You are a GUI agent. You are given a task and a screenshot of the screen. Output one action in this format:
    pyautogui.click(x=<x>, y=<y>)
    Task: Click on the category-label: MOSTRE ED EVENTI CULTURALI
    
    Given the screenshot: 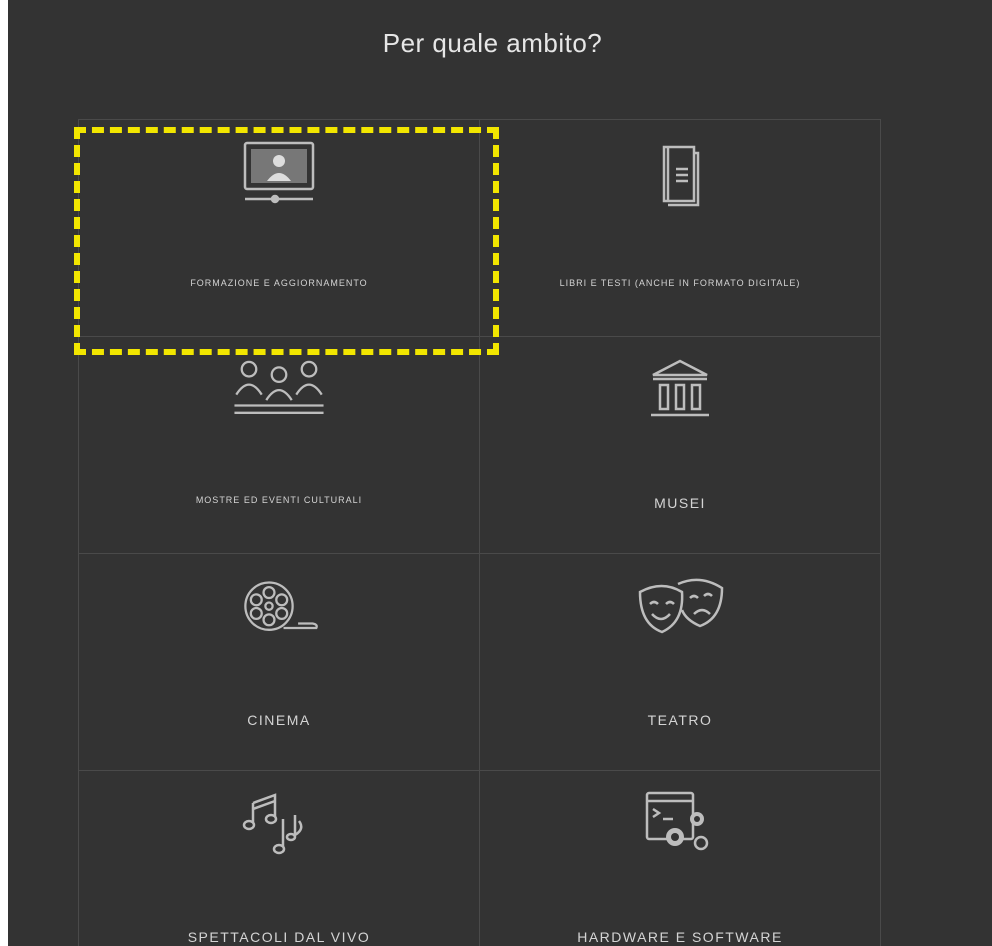 What is the action you would take?
    pyautogui.click(x=279, y=500)
    